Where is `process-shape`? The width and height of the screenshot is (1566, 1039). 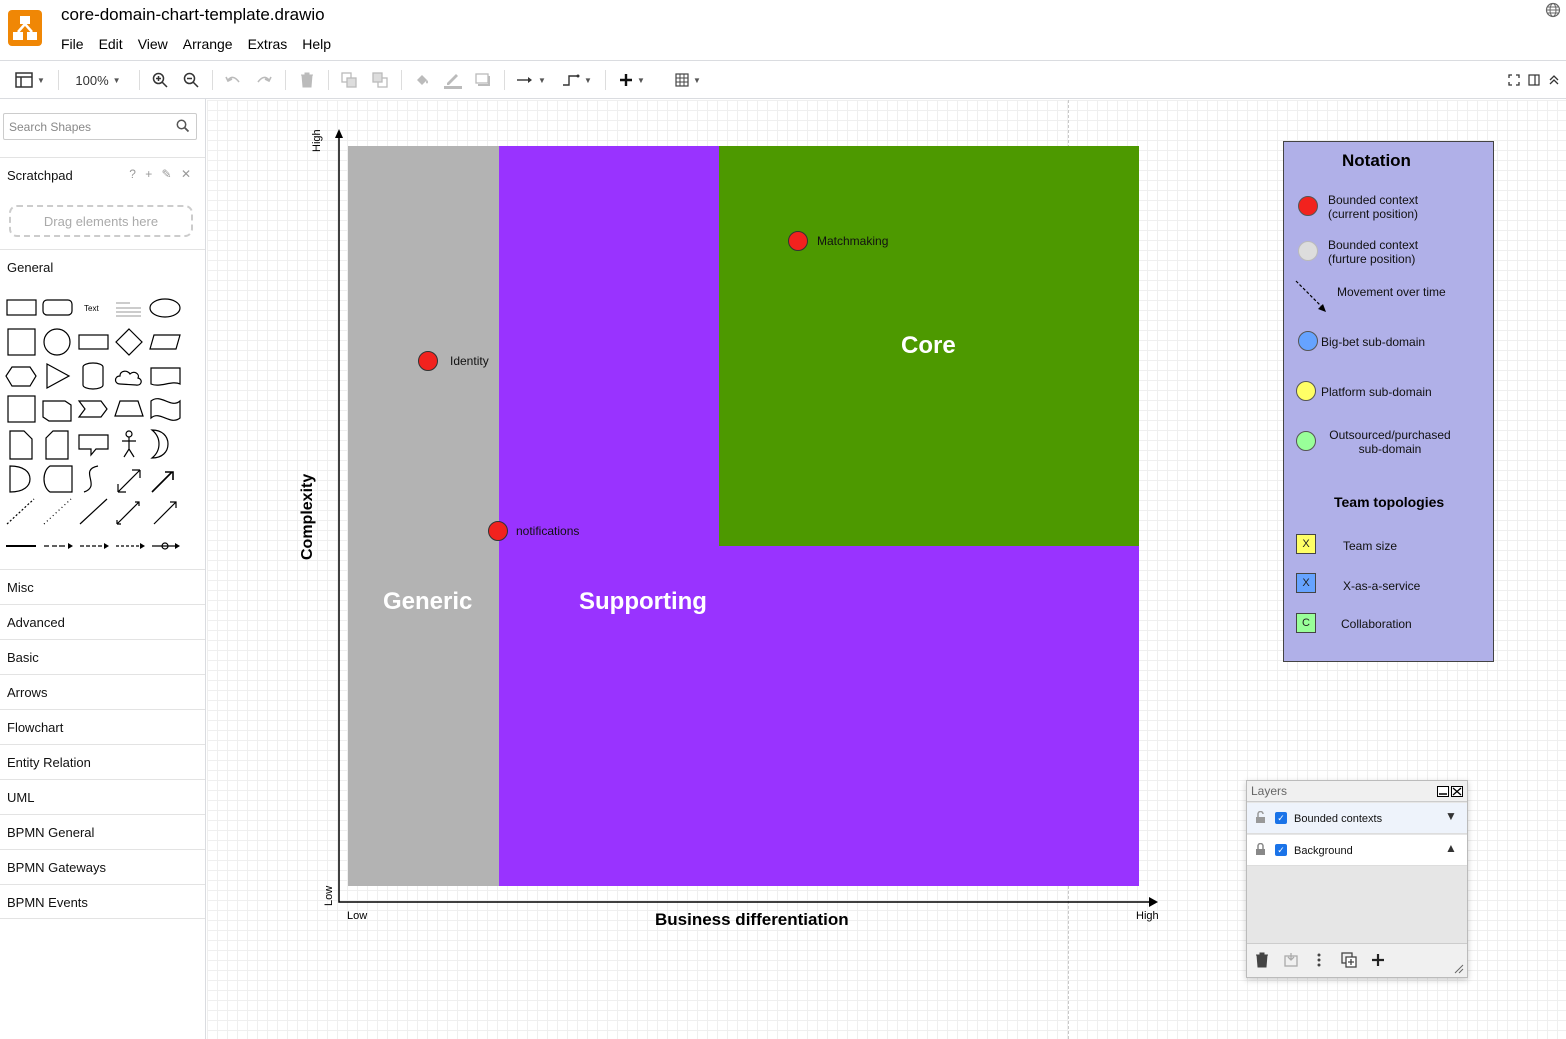 process-shape is located at coordinates (93, 342).